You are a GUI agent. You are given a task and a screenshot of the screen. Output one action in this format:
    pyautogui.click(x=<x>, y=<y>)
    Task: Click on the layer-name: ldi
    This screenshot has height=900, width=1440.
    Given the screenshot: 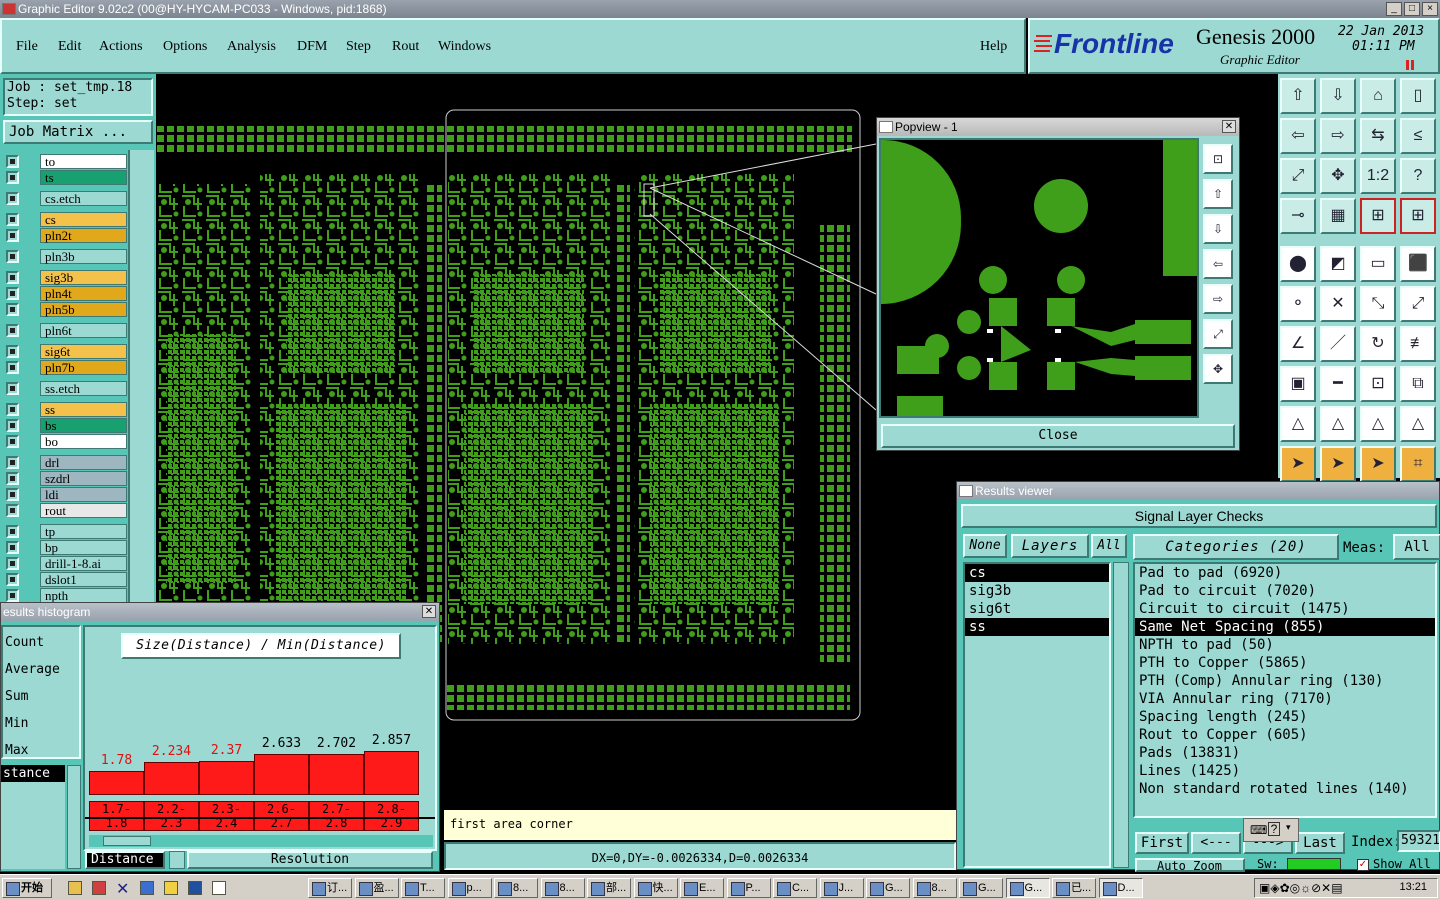 What is the action you would take?
    pyautogui.click(x=83, y=494)
    